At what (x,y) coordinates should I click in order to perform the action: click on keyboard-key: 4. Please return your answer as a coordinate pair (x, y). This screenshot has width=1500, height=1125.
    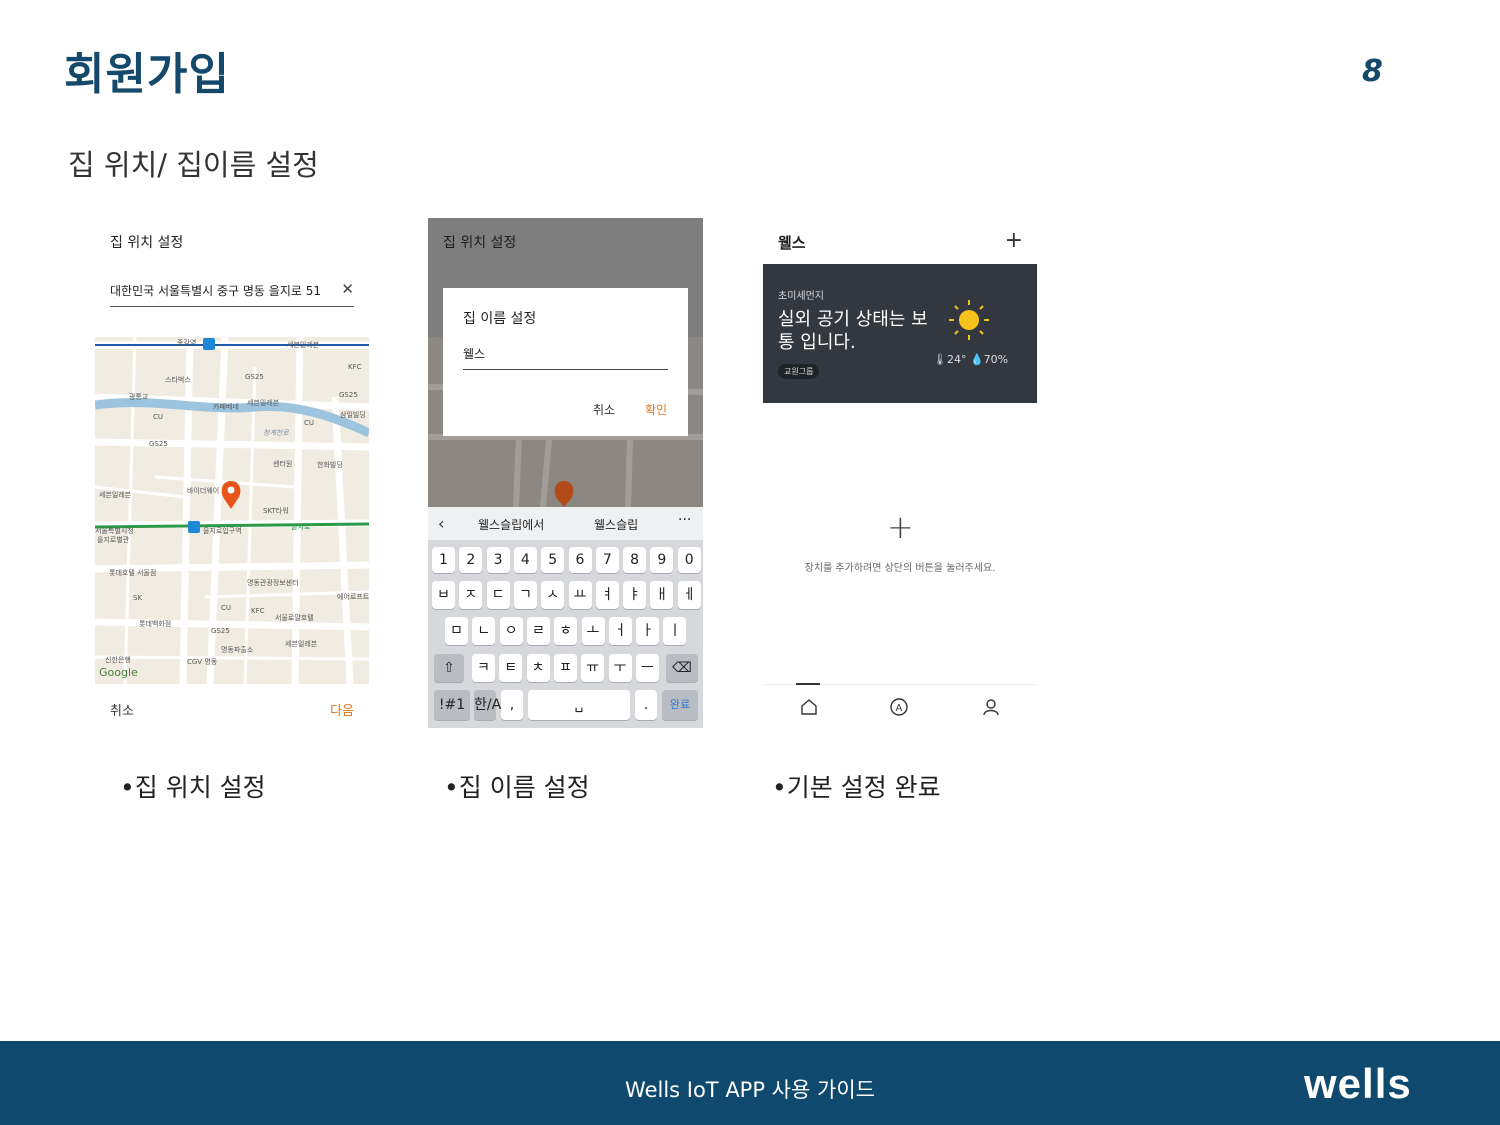
    Looking at the image, I should click on (525, 560).